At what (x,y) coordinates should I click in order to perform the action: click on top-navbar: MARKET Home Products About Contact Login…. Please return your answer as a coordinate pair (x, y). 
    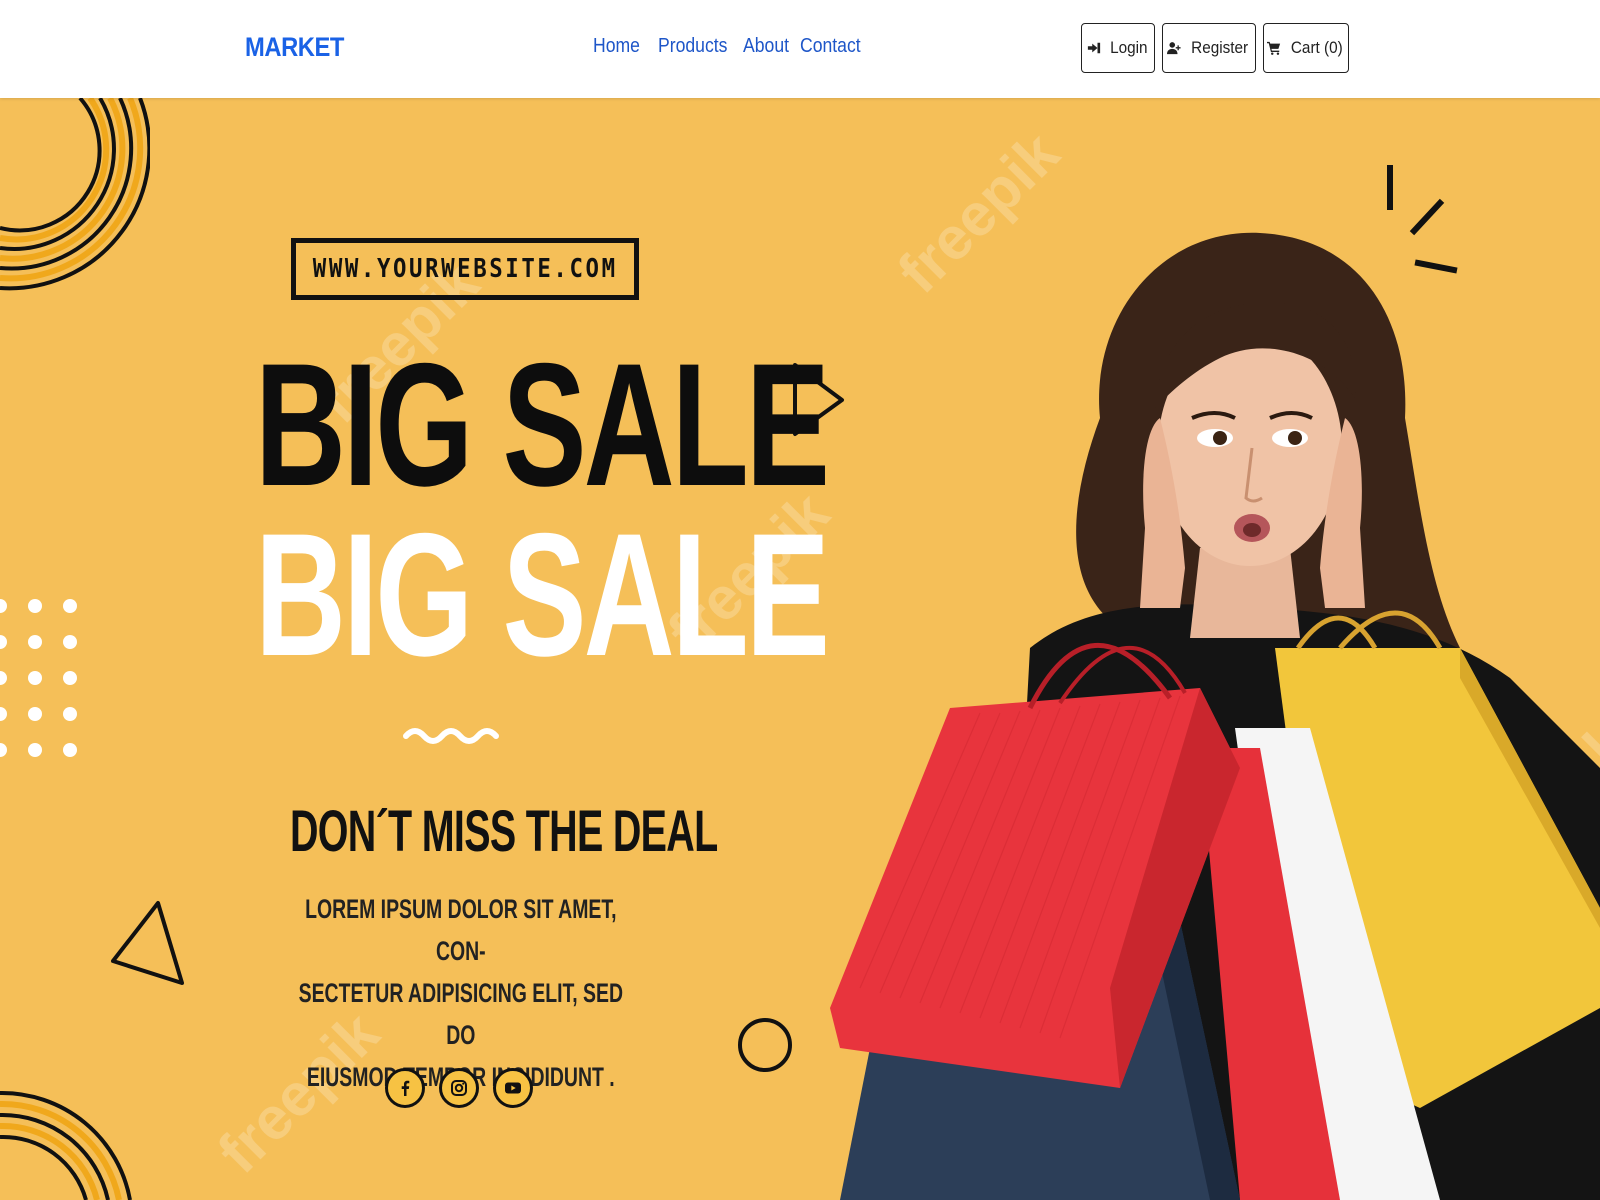
    Looking at the image, I should click on (800, 49).